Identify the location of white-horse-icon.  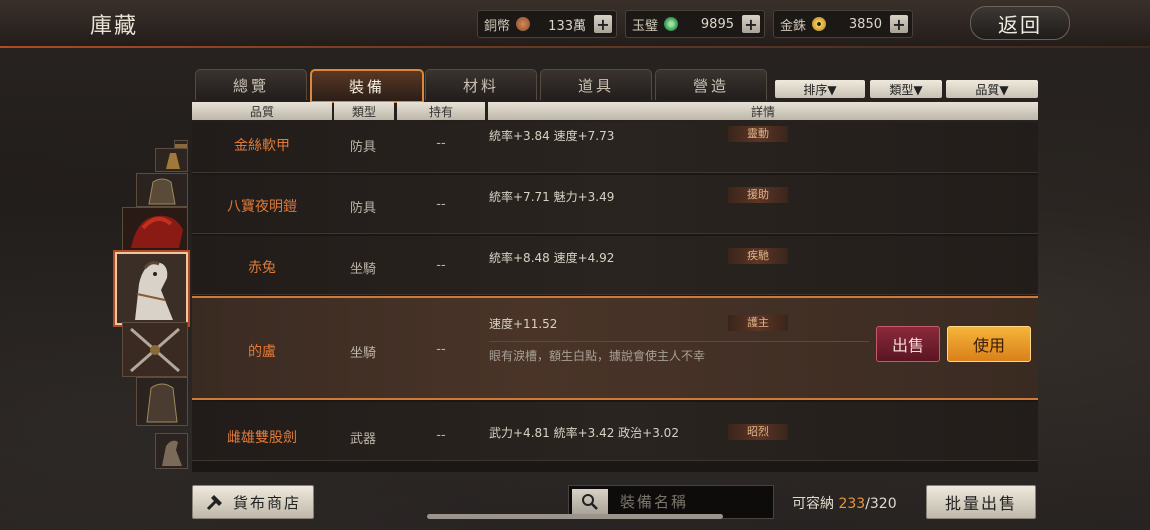
(151, 288).